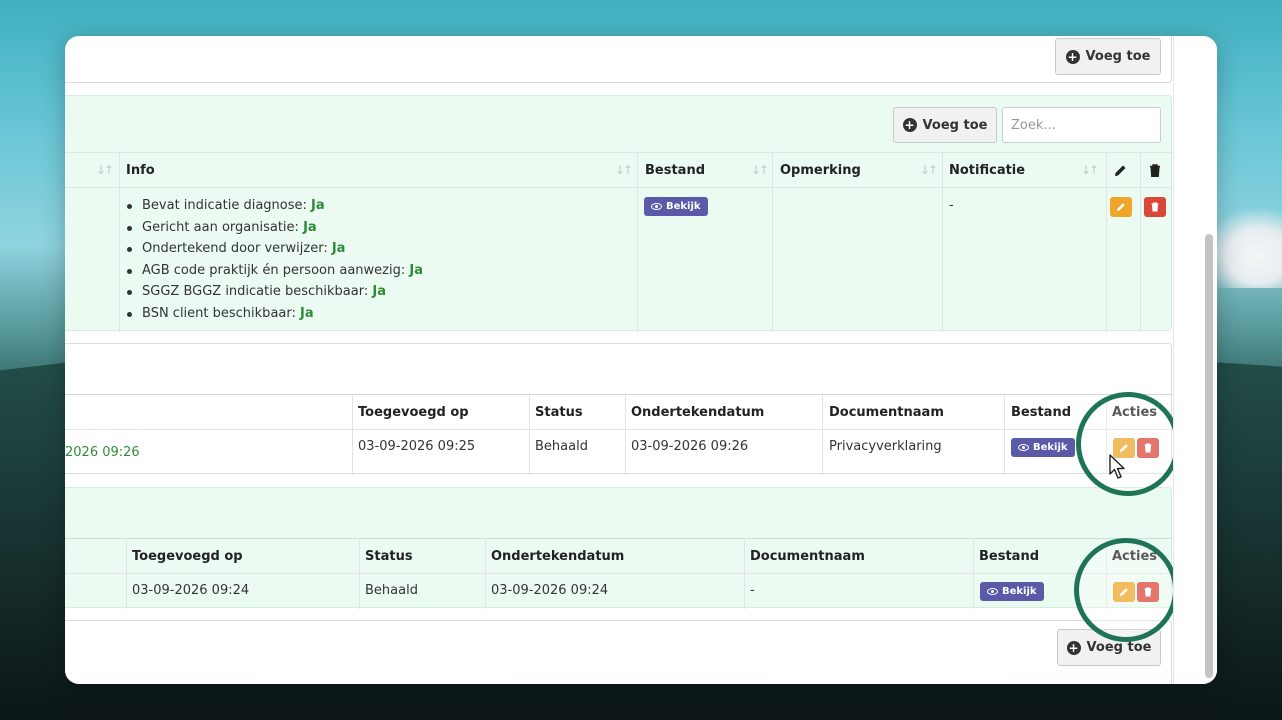 The width and height of the screenshot is (1282, 720). I want to click on edit-button, so click(1121, 207).